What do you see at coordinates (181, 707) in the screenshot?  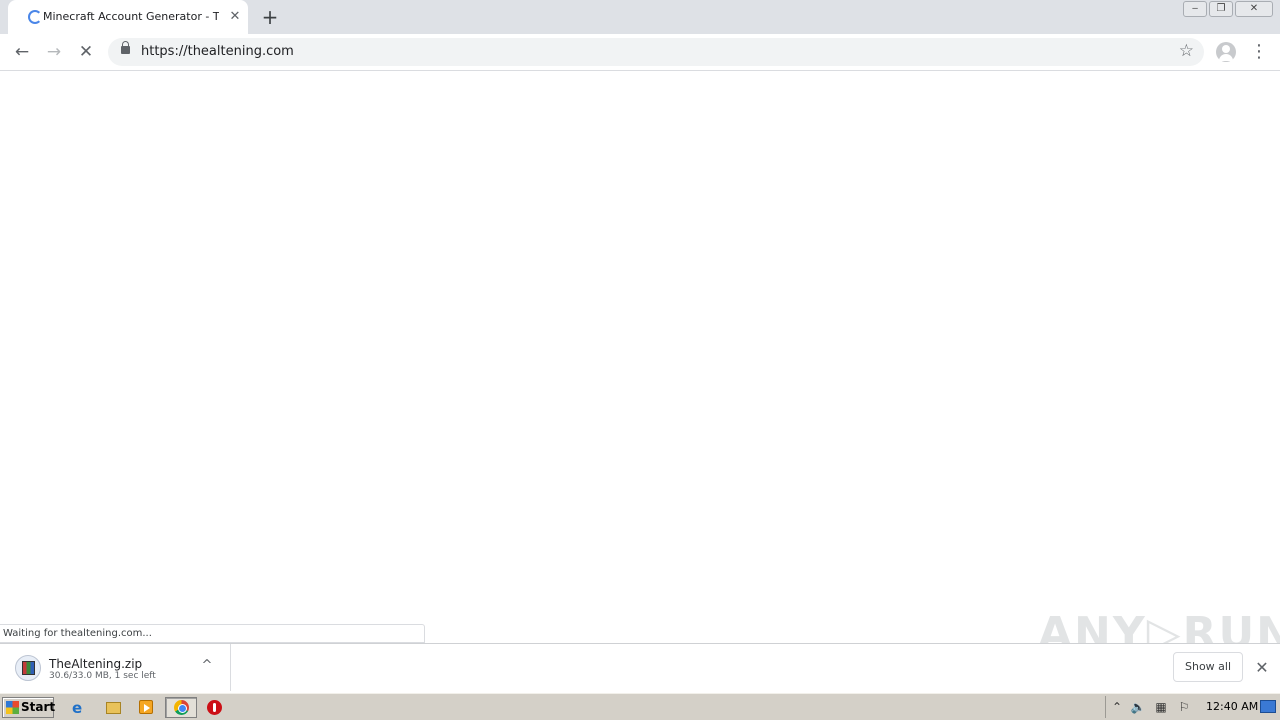 I see `chrome-taskbar-icon` at bounding box center [181, 707].